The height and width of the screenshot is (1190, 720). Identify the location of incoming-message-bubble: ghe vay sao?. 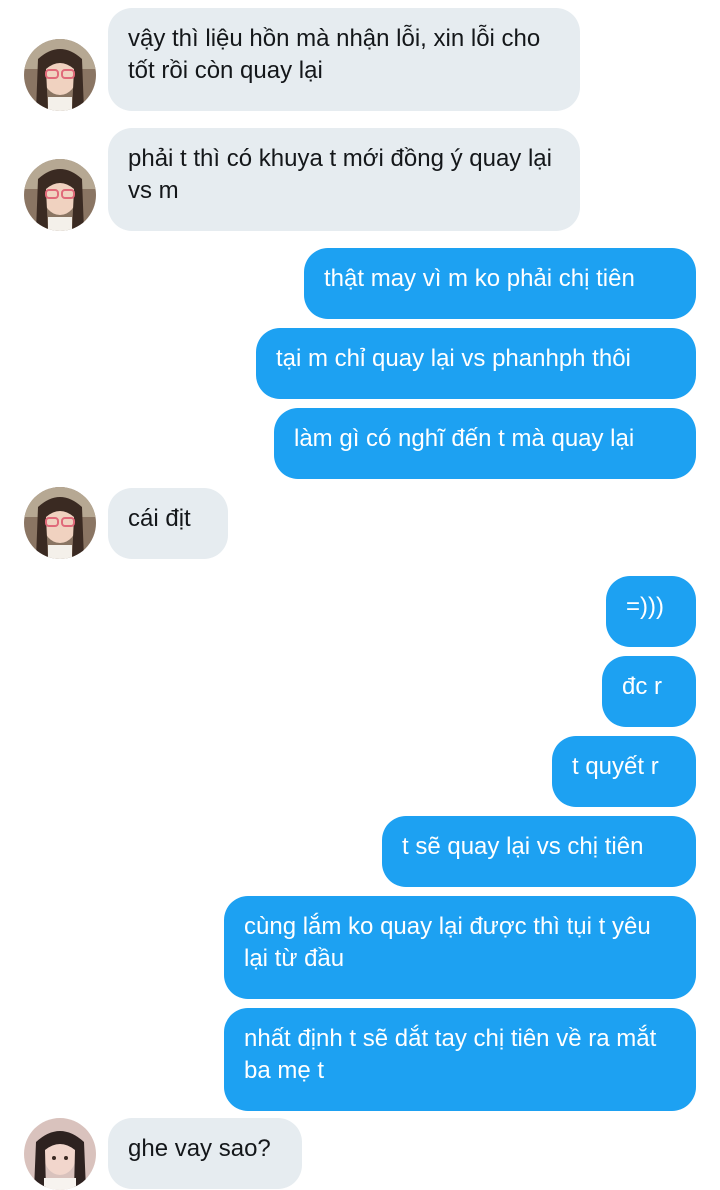
(205, 1153).